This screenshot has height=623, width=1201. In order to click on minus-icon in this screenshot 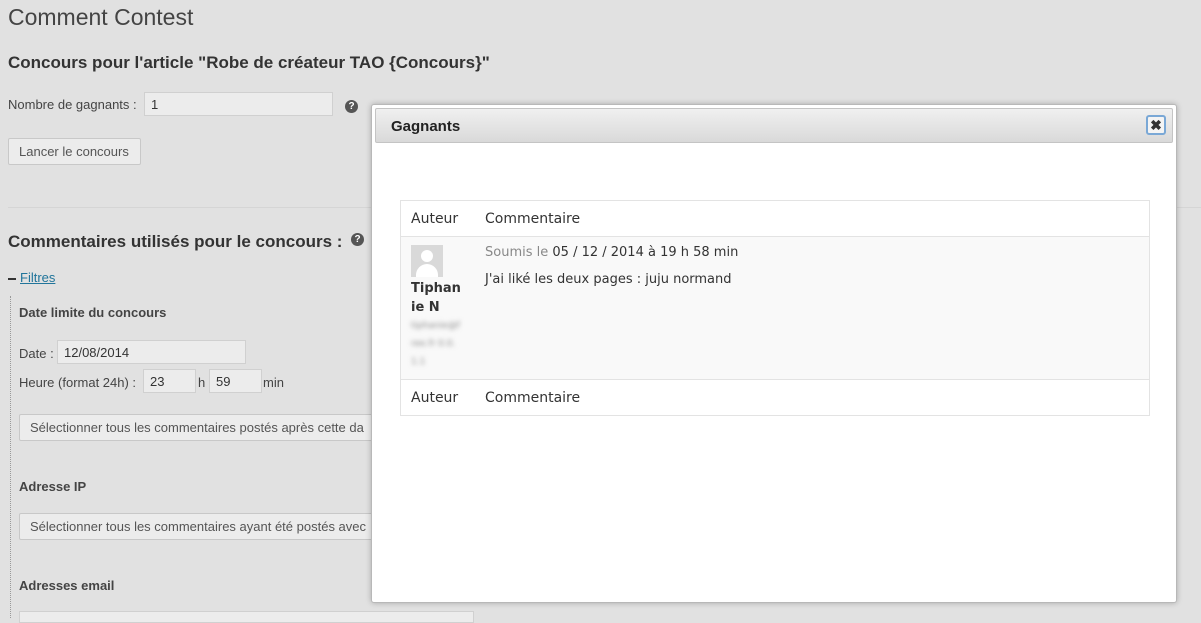, I will do `click(12, 278)`.